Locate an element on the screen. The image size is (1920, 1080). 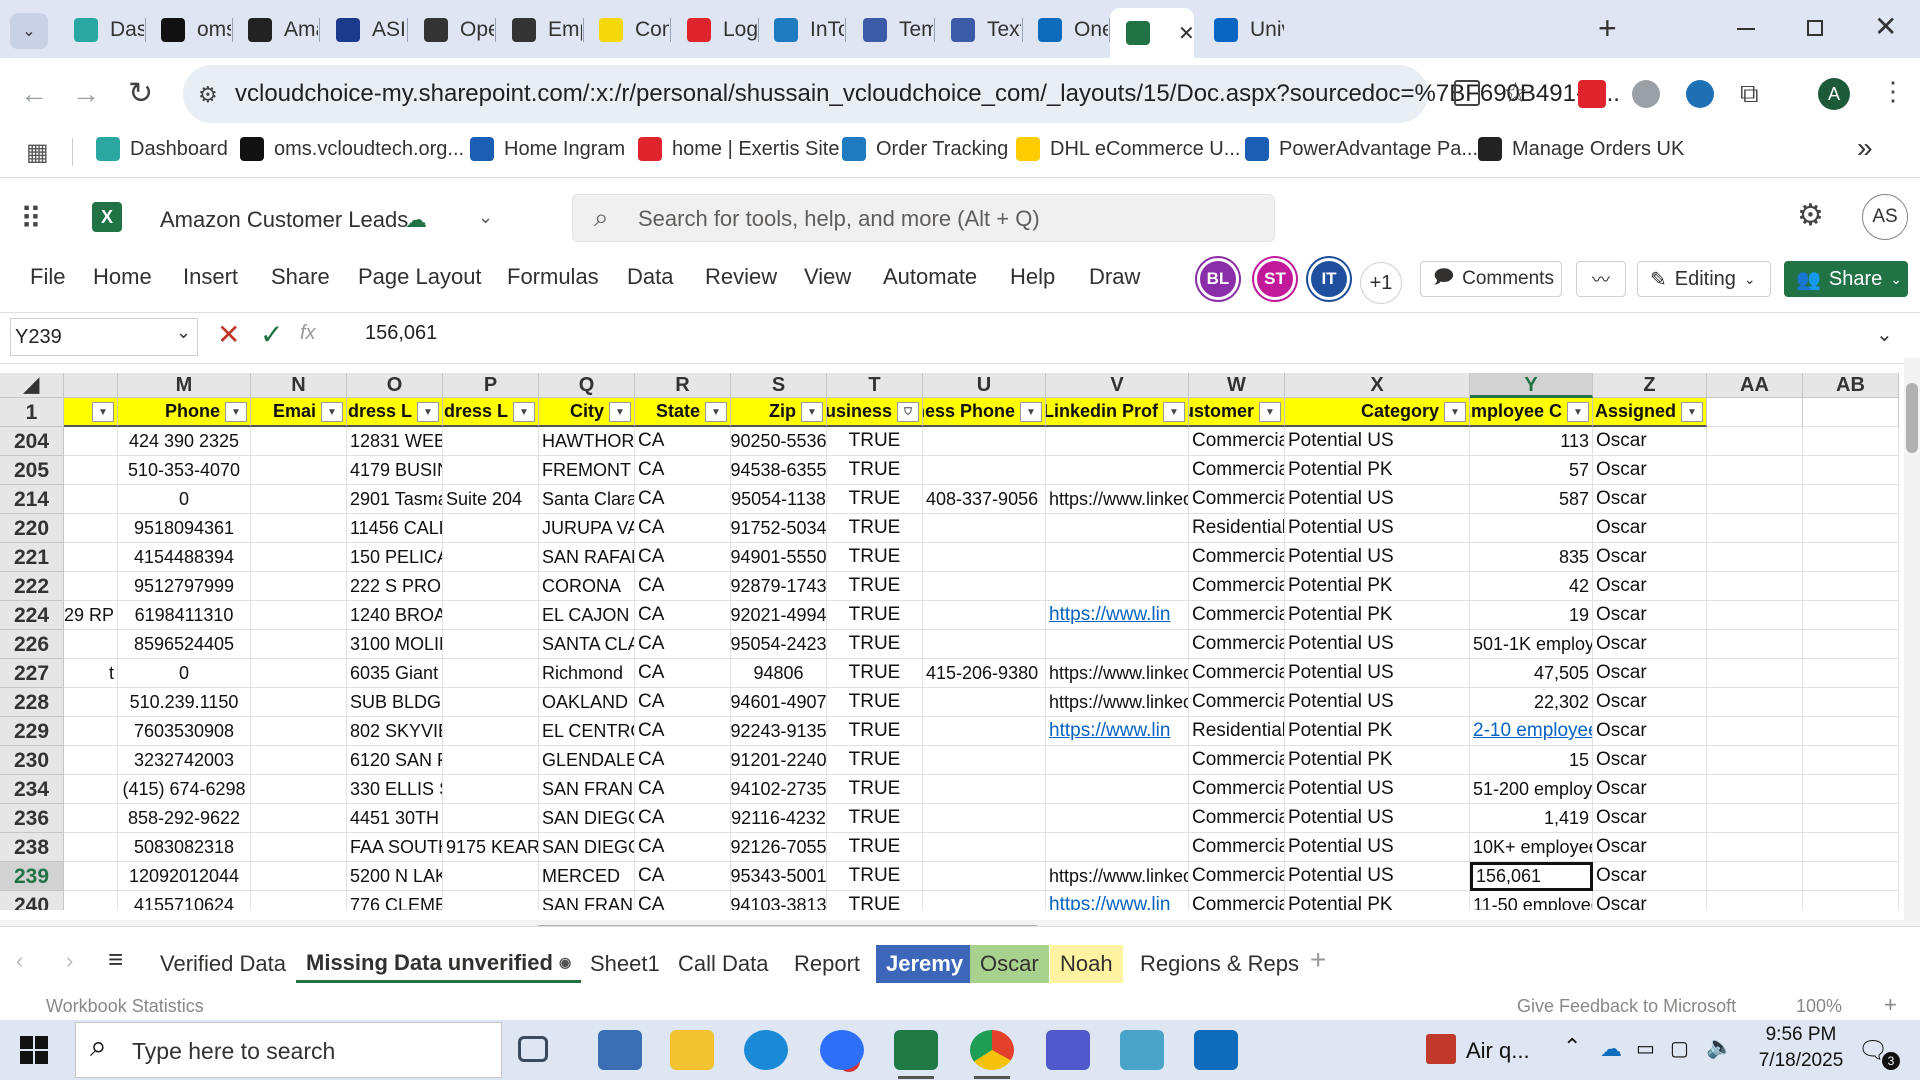
row-header: 228 is located at coordinates (32, 702).